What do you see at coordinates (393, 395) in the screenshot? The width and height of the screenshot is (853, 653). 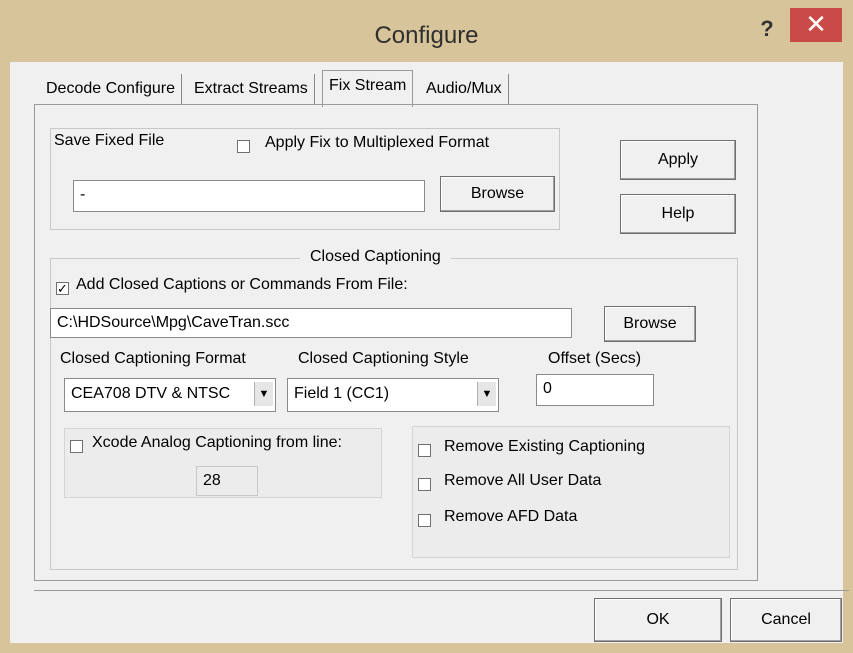 I see `cc-style-select: Field 1 (CC1) ▼` at bounding box center [393, 395].